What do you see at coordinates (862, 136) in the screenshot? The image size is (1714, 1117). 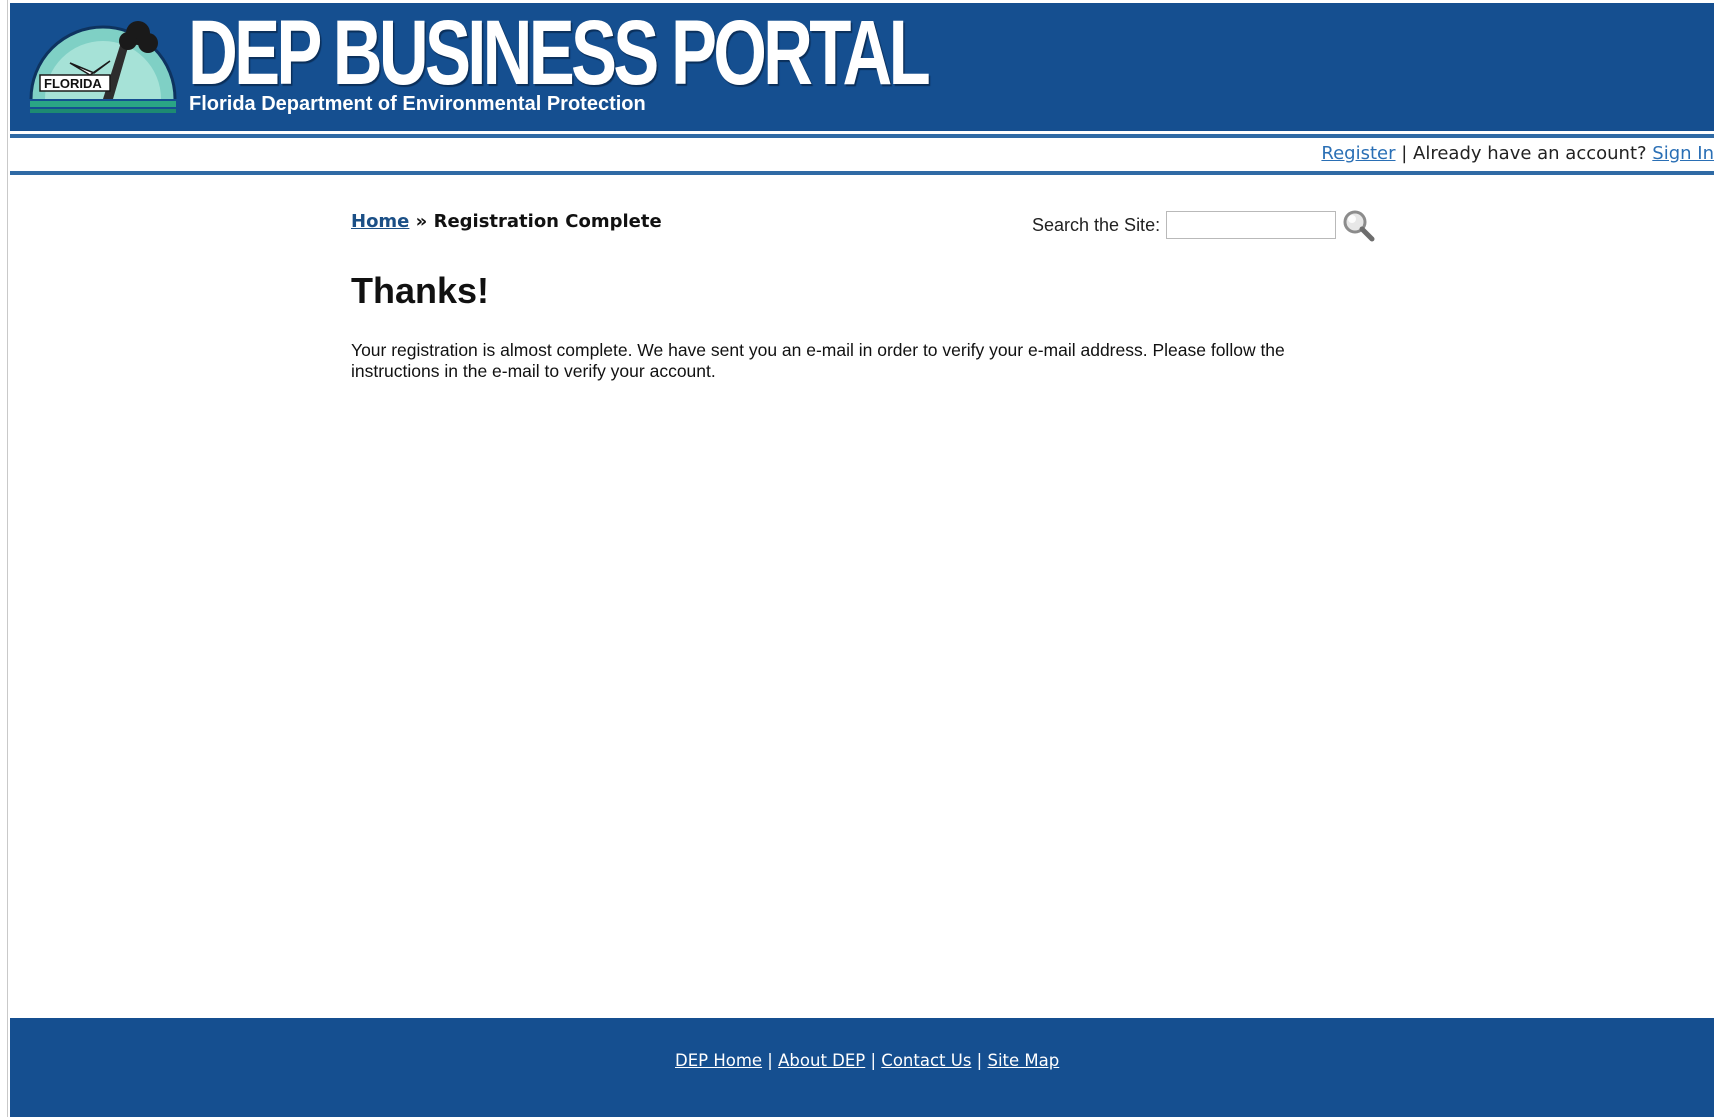 I see `header-divider-top` at bounding box center [862, 136].